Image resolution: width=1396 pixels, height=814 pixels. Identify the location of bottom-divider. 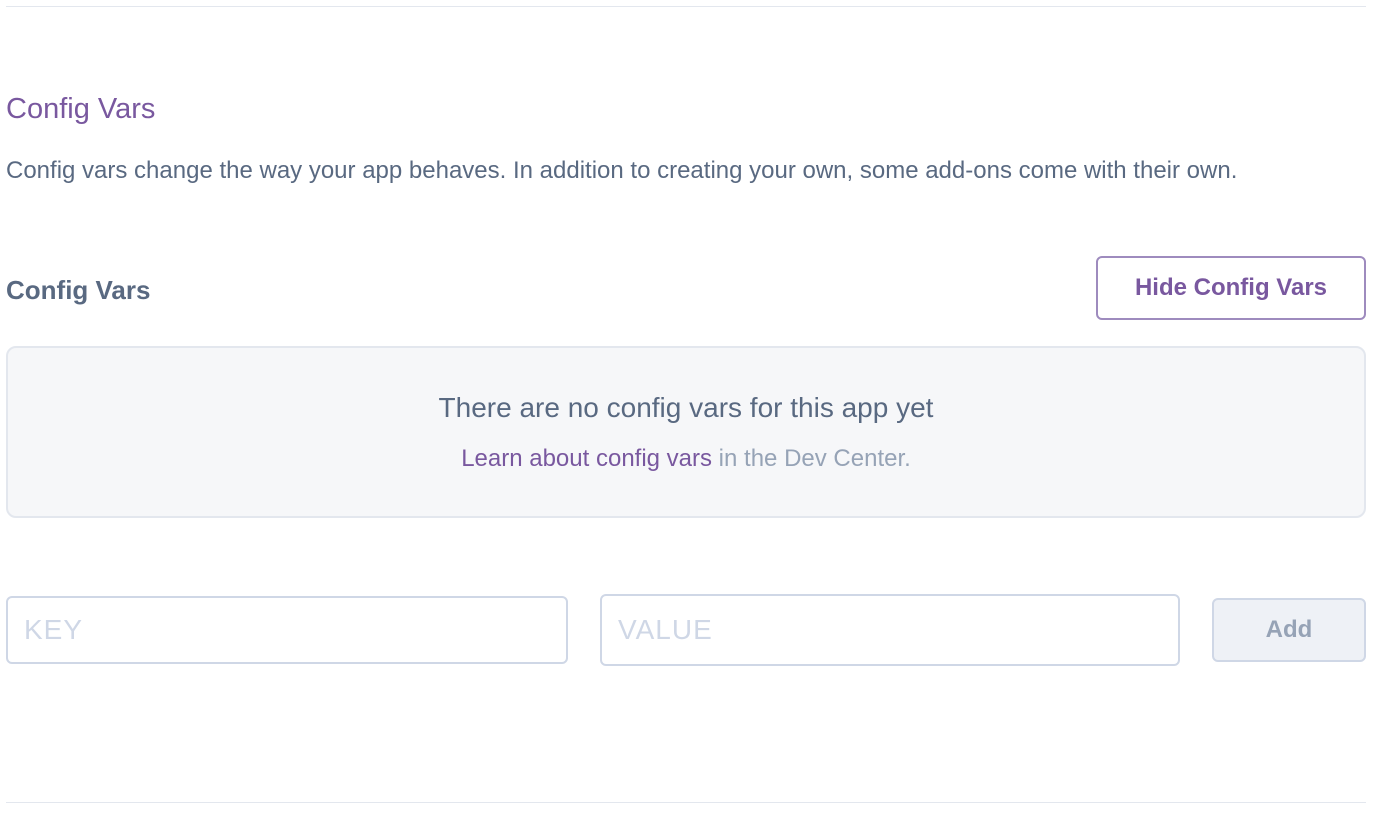
(686, 802).